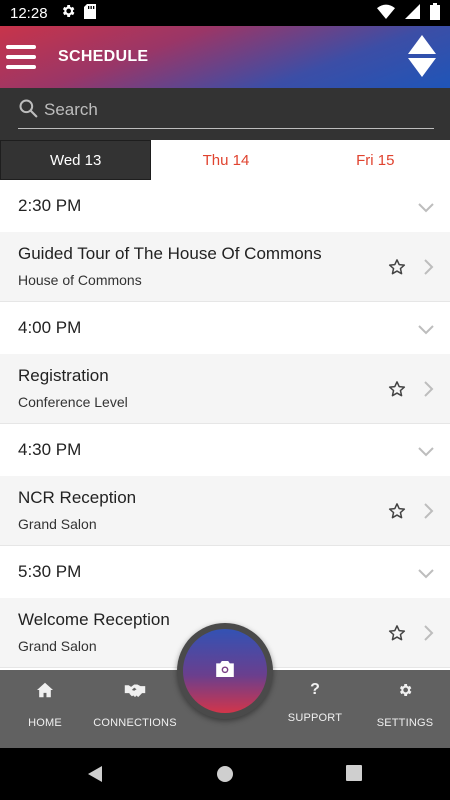 The height and width of the screenshot is (800, 450). What do you see at coordinates (225, 450) in the screenshot?
I see `time-header: 4:30 PM` at bounding box center [225, 450].